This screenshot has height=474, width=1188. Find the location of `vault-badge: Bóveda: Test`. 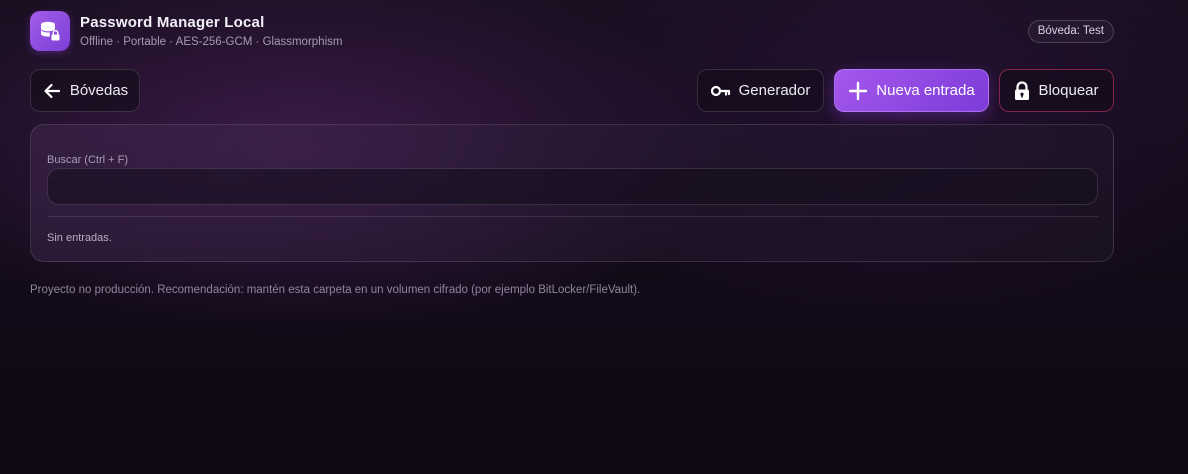

vault-badge: Bóveda: Test is located at coordinates (1070, 31).